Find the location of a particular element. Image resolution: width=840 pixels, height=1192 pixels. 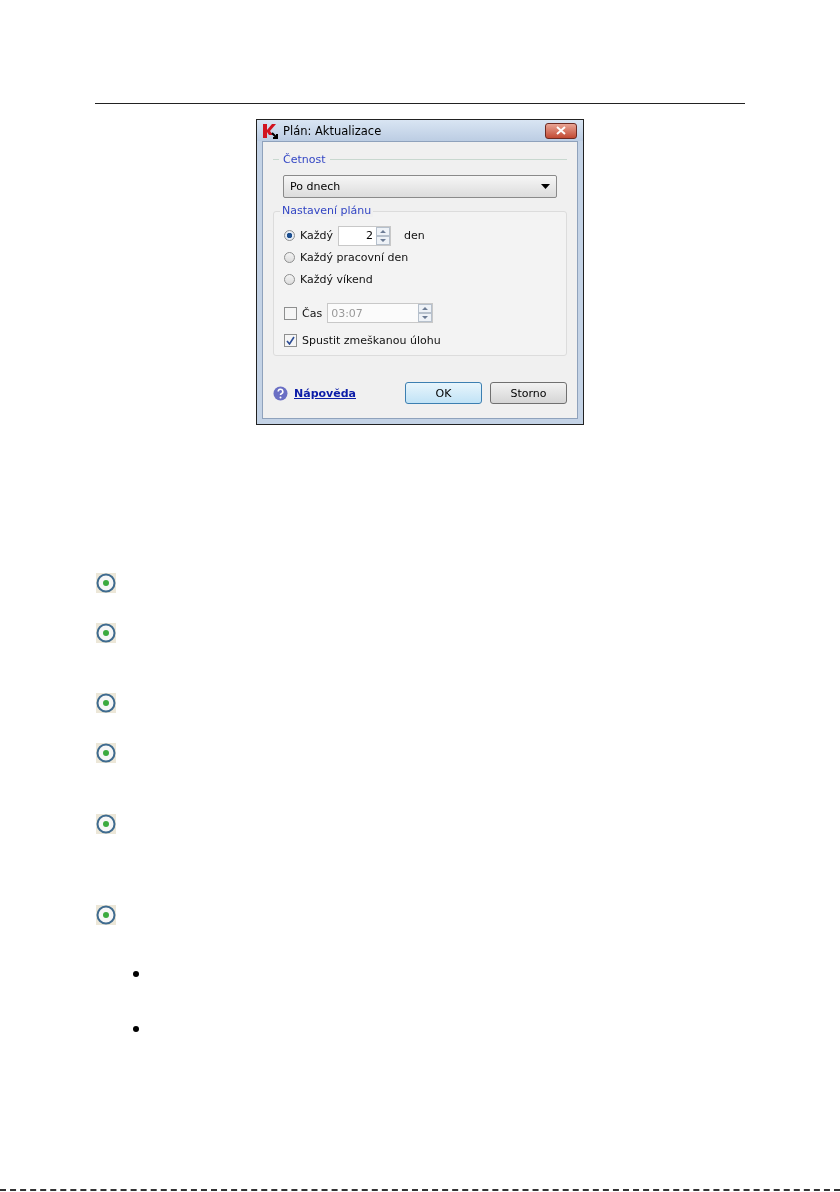

option-label: Každý is located at coordinates (317, 235).